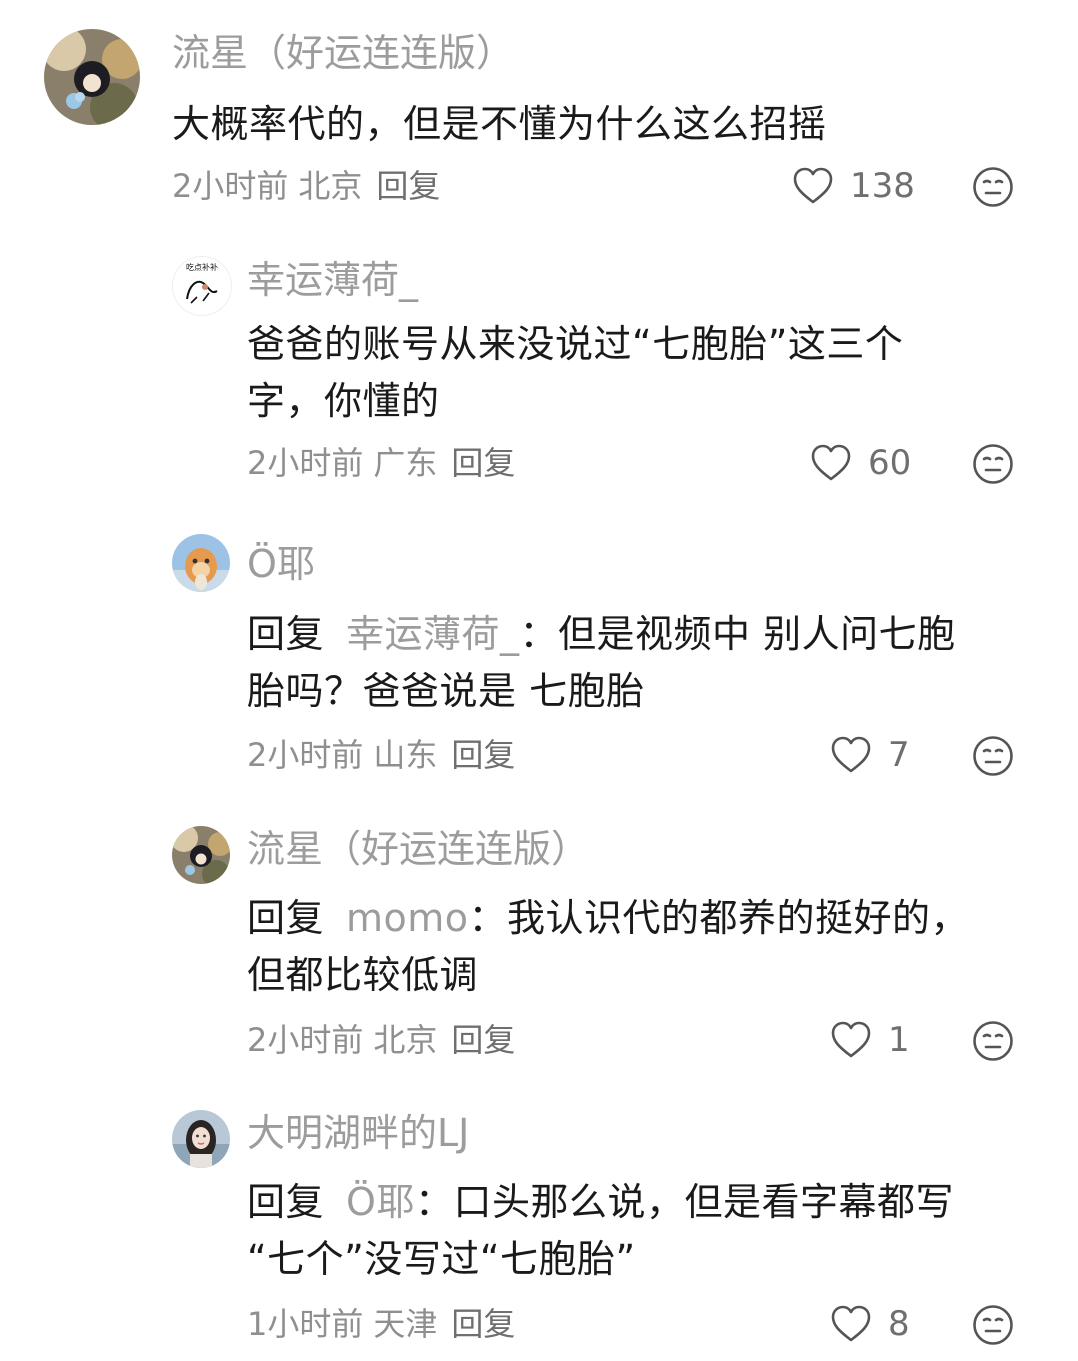 The image size is (1078, 1361). Describe the element at coordinates (358, 1133) in the screenshot. I see `username: 大明湖畔的LJ` at that location.